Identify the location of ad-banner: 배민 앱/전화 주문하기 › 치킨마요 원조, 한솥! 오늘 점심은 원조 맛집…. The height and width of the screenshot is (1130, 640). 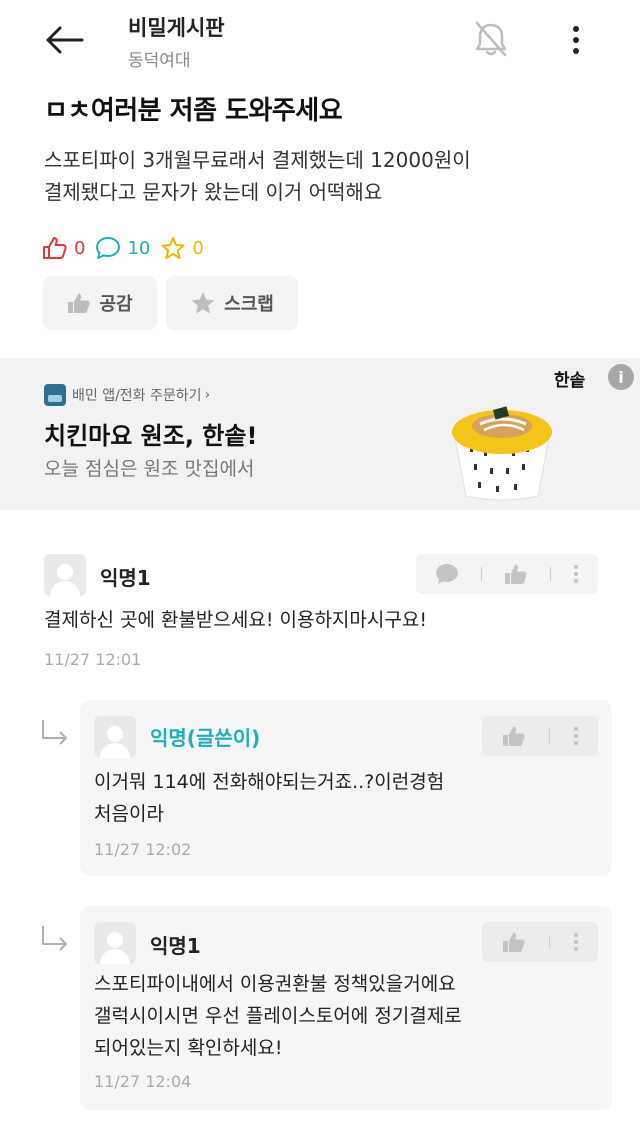
(320, 434).